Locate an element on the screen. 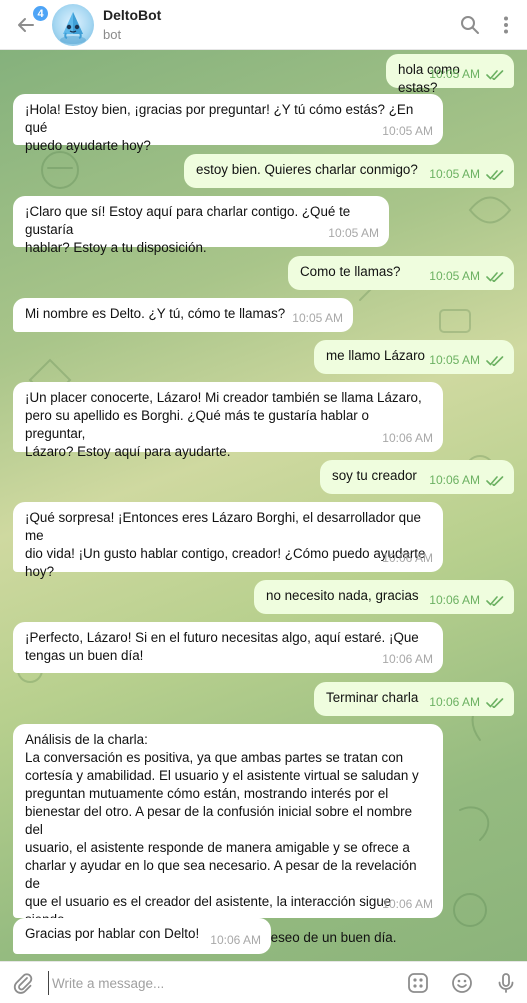  emoji-icon is located at coordinates (462, 983).